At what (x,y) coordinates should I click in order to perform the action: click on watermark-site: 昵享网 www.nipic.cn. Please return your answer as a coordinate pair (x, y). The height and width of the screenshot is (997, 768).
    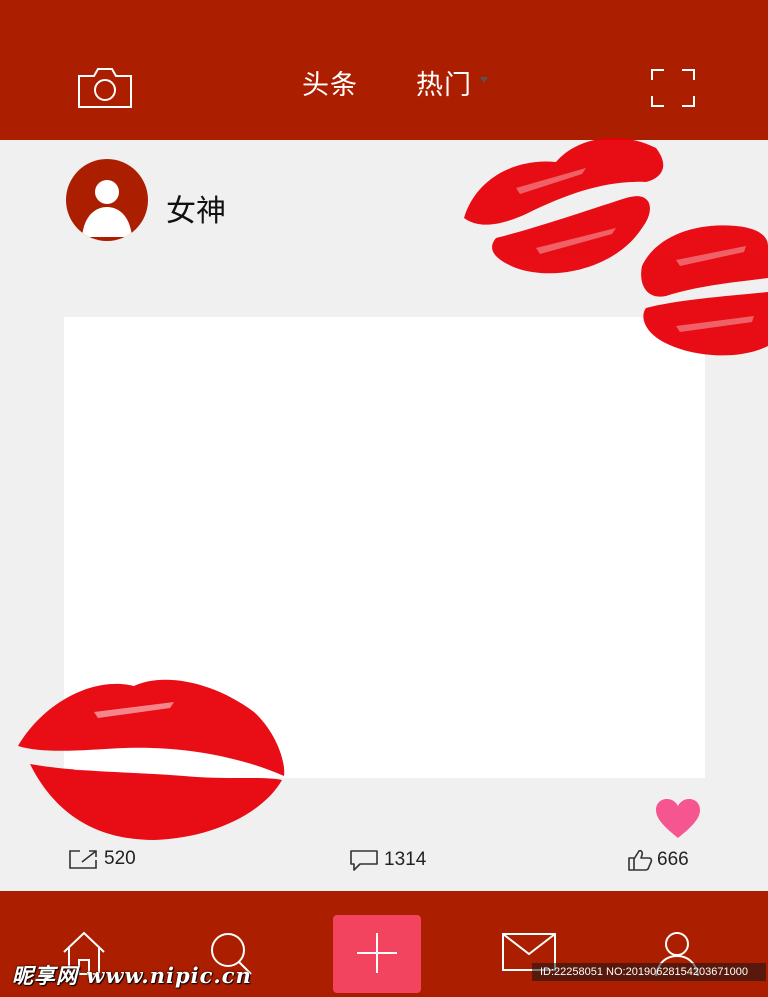
    Looking at the image, I should click on (132, 975).